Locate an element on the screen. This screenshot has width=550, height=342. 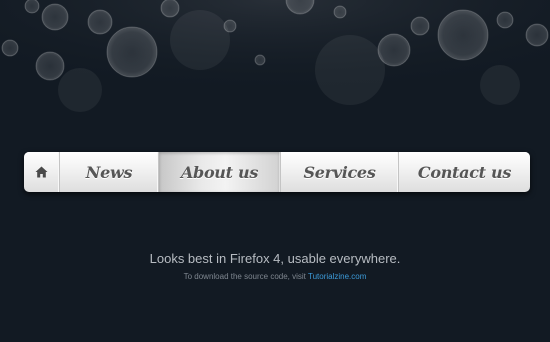
nav-item-news: News is located at coordinates (109, 172).